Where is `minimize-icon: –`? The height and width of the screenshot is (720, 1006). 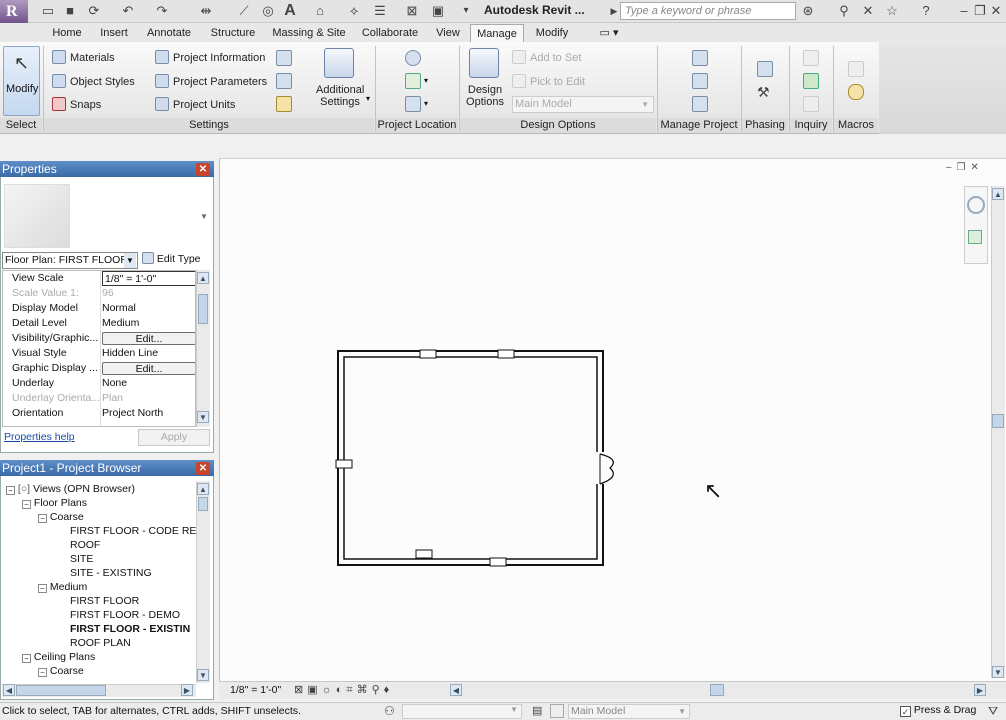
minimize-icon: – is located at coordinates (964, 11).